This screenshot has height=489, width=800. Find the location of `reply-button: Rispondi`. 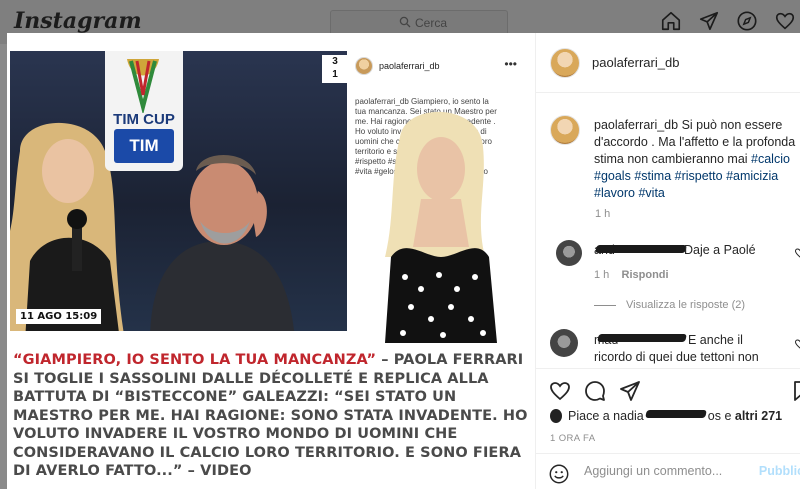

reply-button: Rispondi is located at coordinates (645, 275).